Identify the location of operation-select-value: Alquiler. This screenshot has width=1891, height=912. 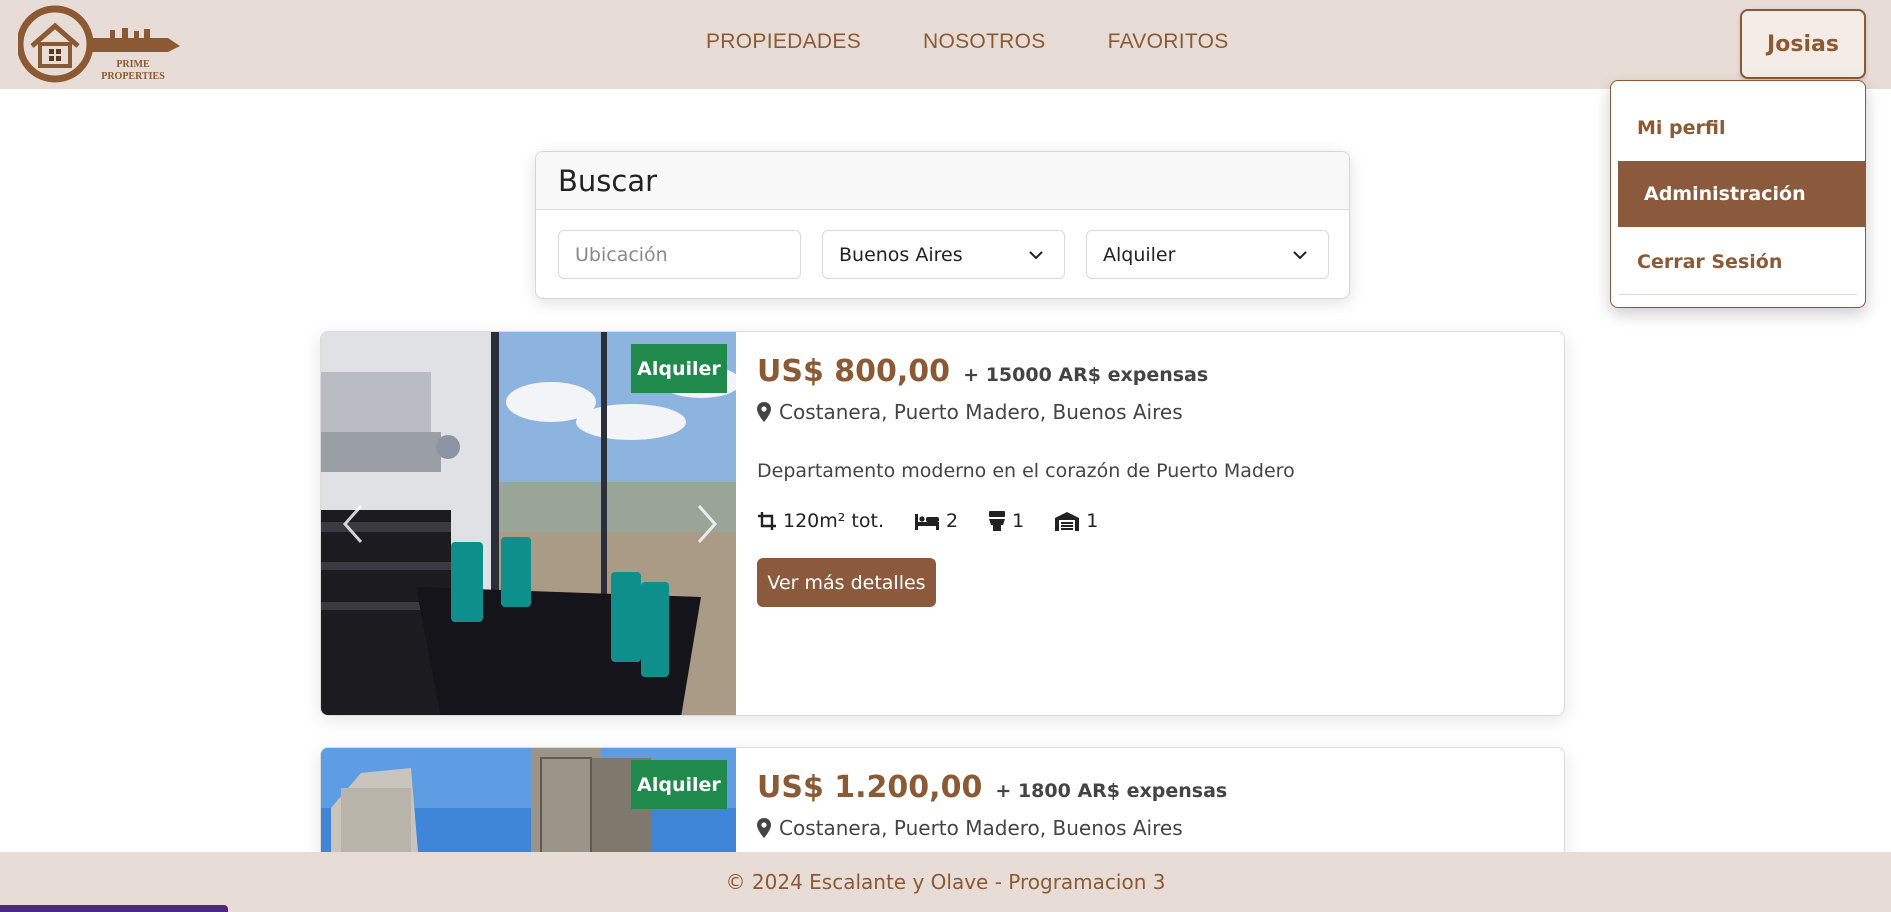
(1139, 254).